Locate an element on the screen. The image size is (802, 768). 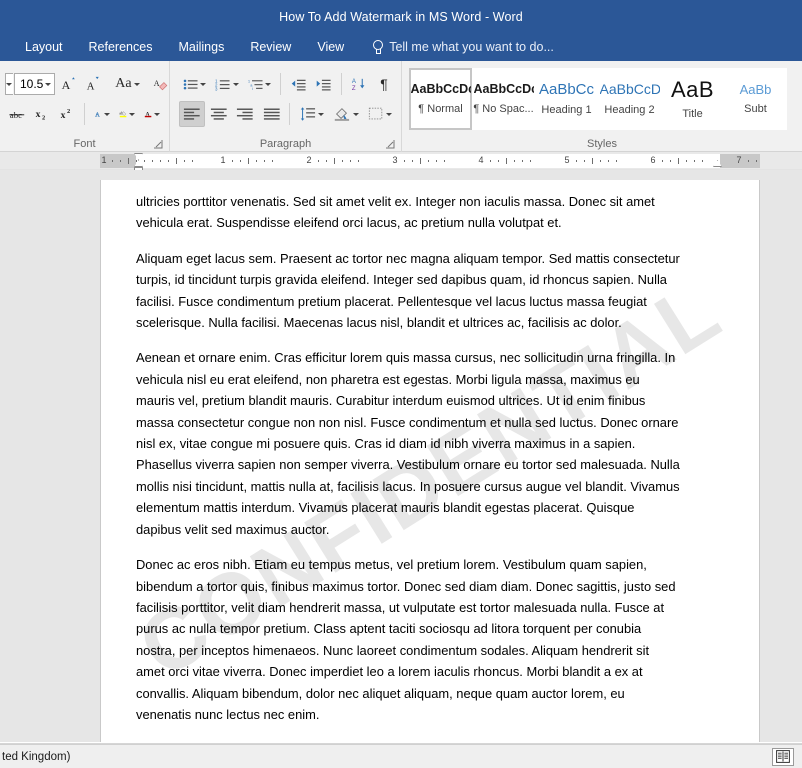
svg-text: 3 is located at coordinates (216, 88).